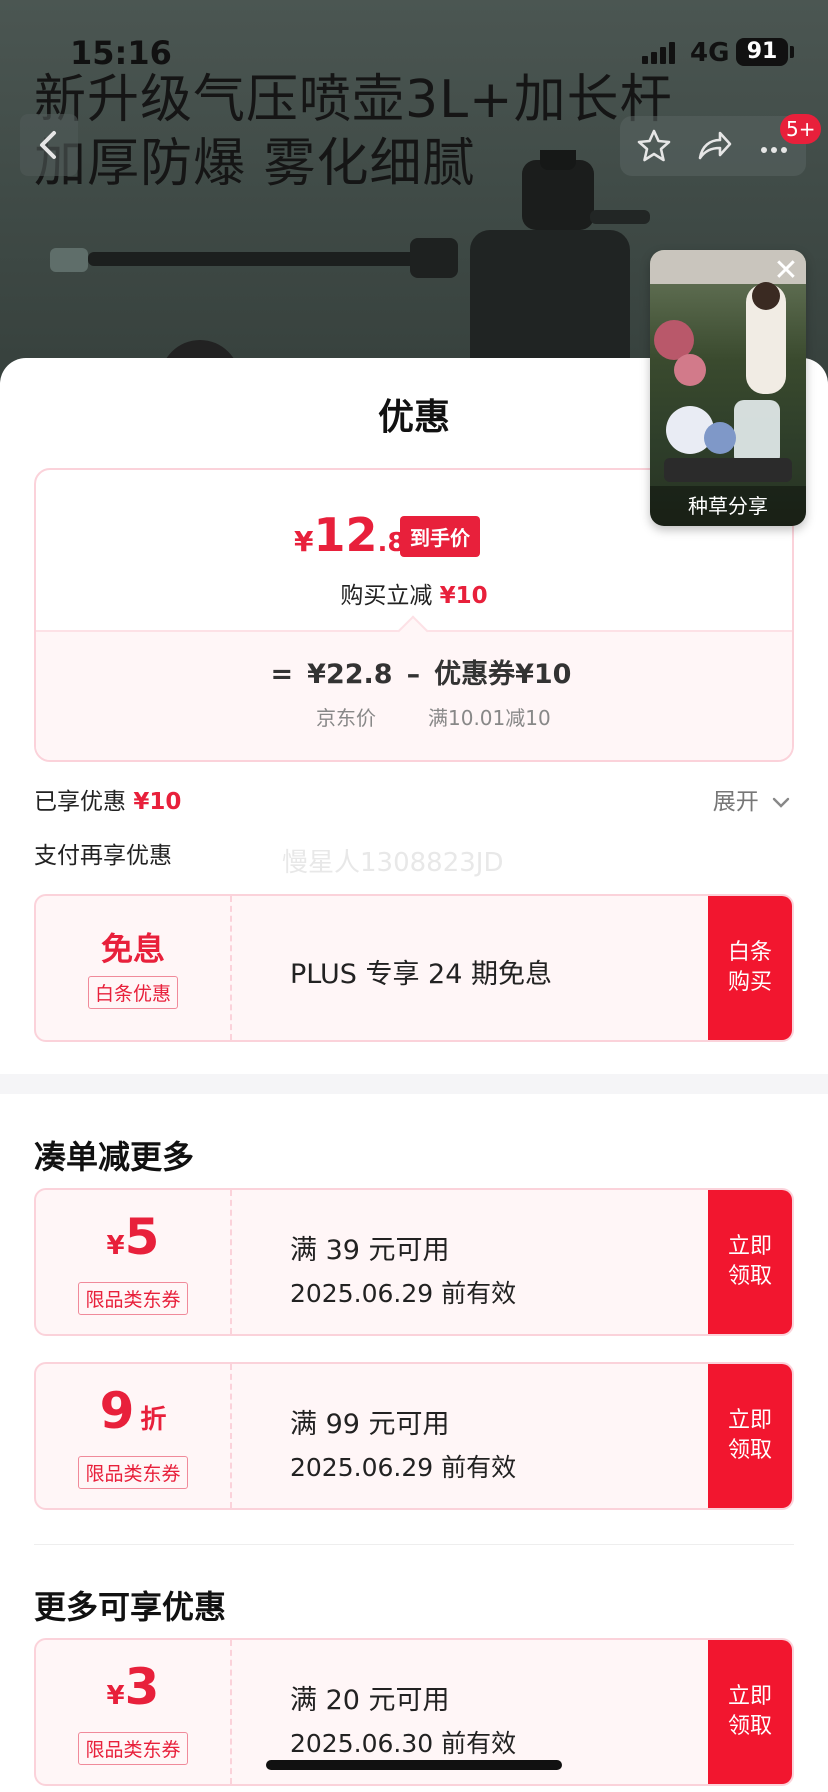 The image size is (828, 1792). I want to click on status-time: 15:16, so click(121, 53).